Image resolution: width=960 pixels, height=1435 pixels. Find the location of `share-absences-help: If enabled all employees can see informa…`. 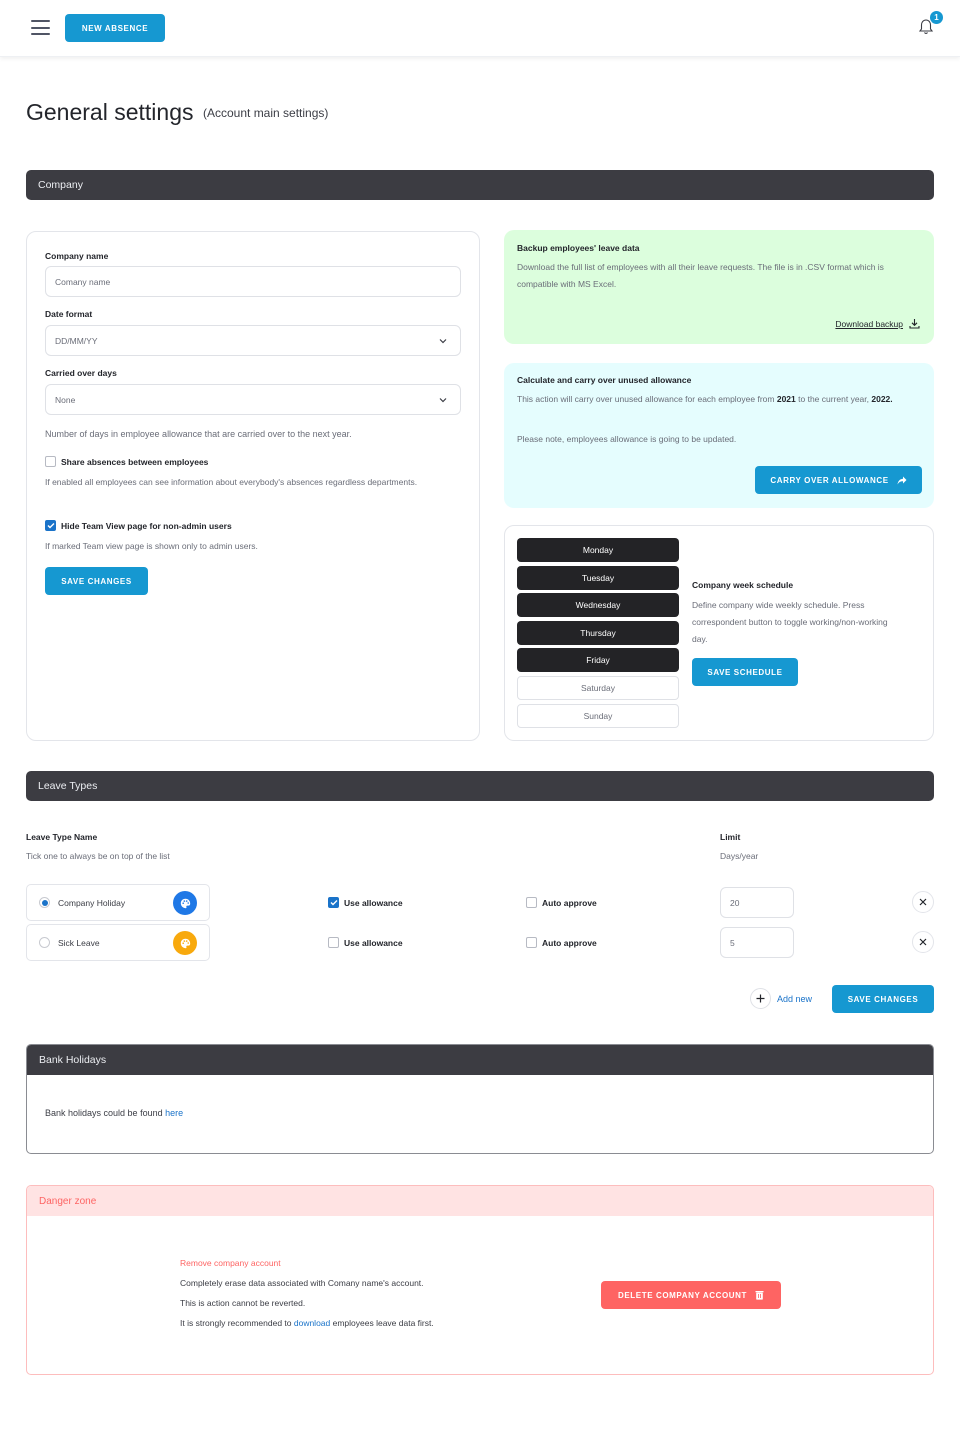

share-absences-help: If enabled all employees can see informa… is located at coordinates (231, 482).